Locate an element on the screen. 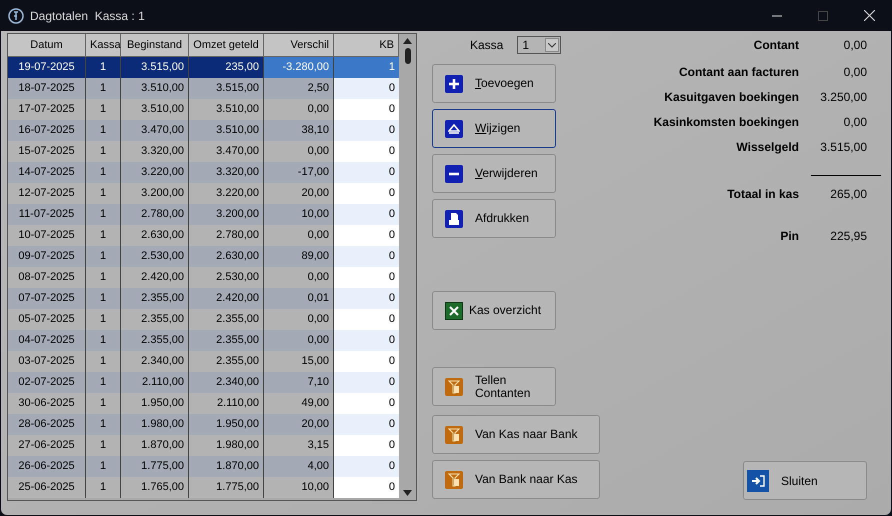 The height and width of the screenshot is (516, 892). action-button: Afdrukken is located at coordinates (494, 218).